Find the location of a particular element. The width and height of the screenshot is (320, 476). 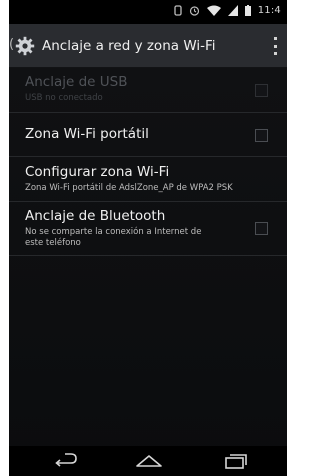

signal-icon is located at coordinates (232, 10).